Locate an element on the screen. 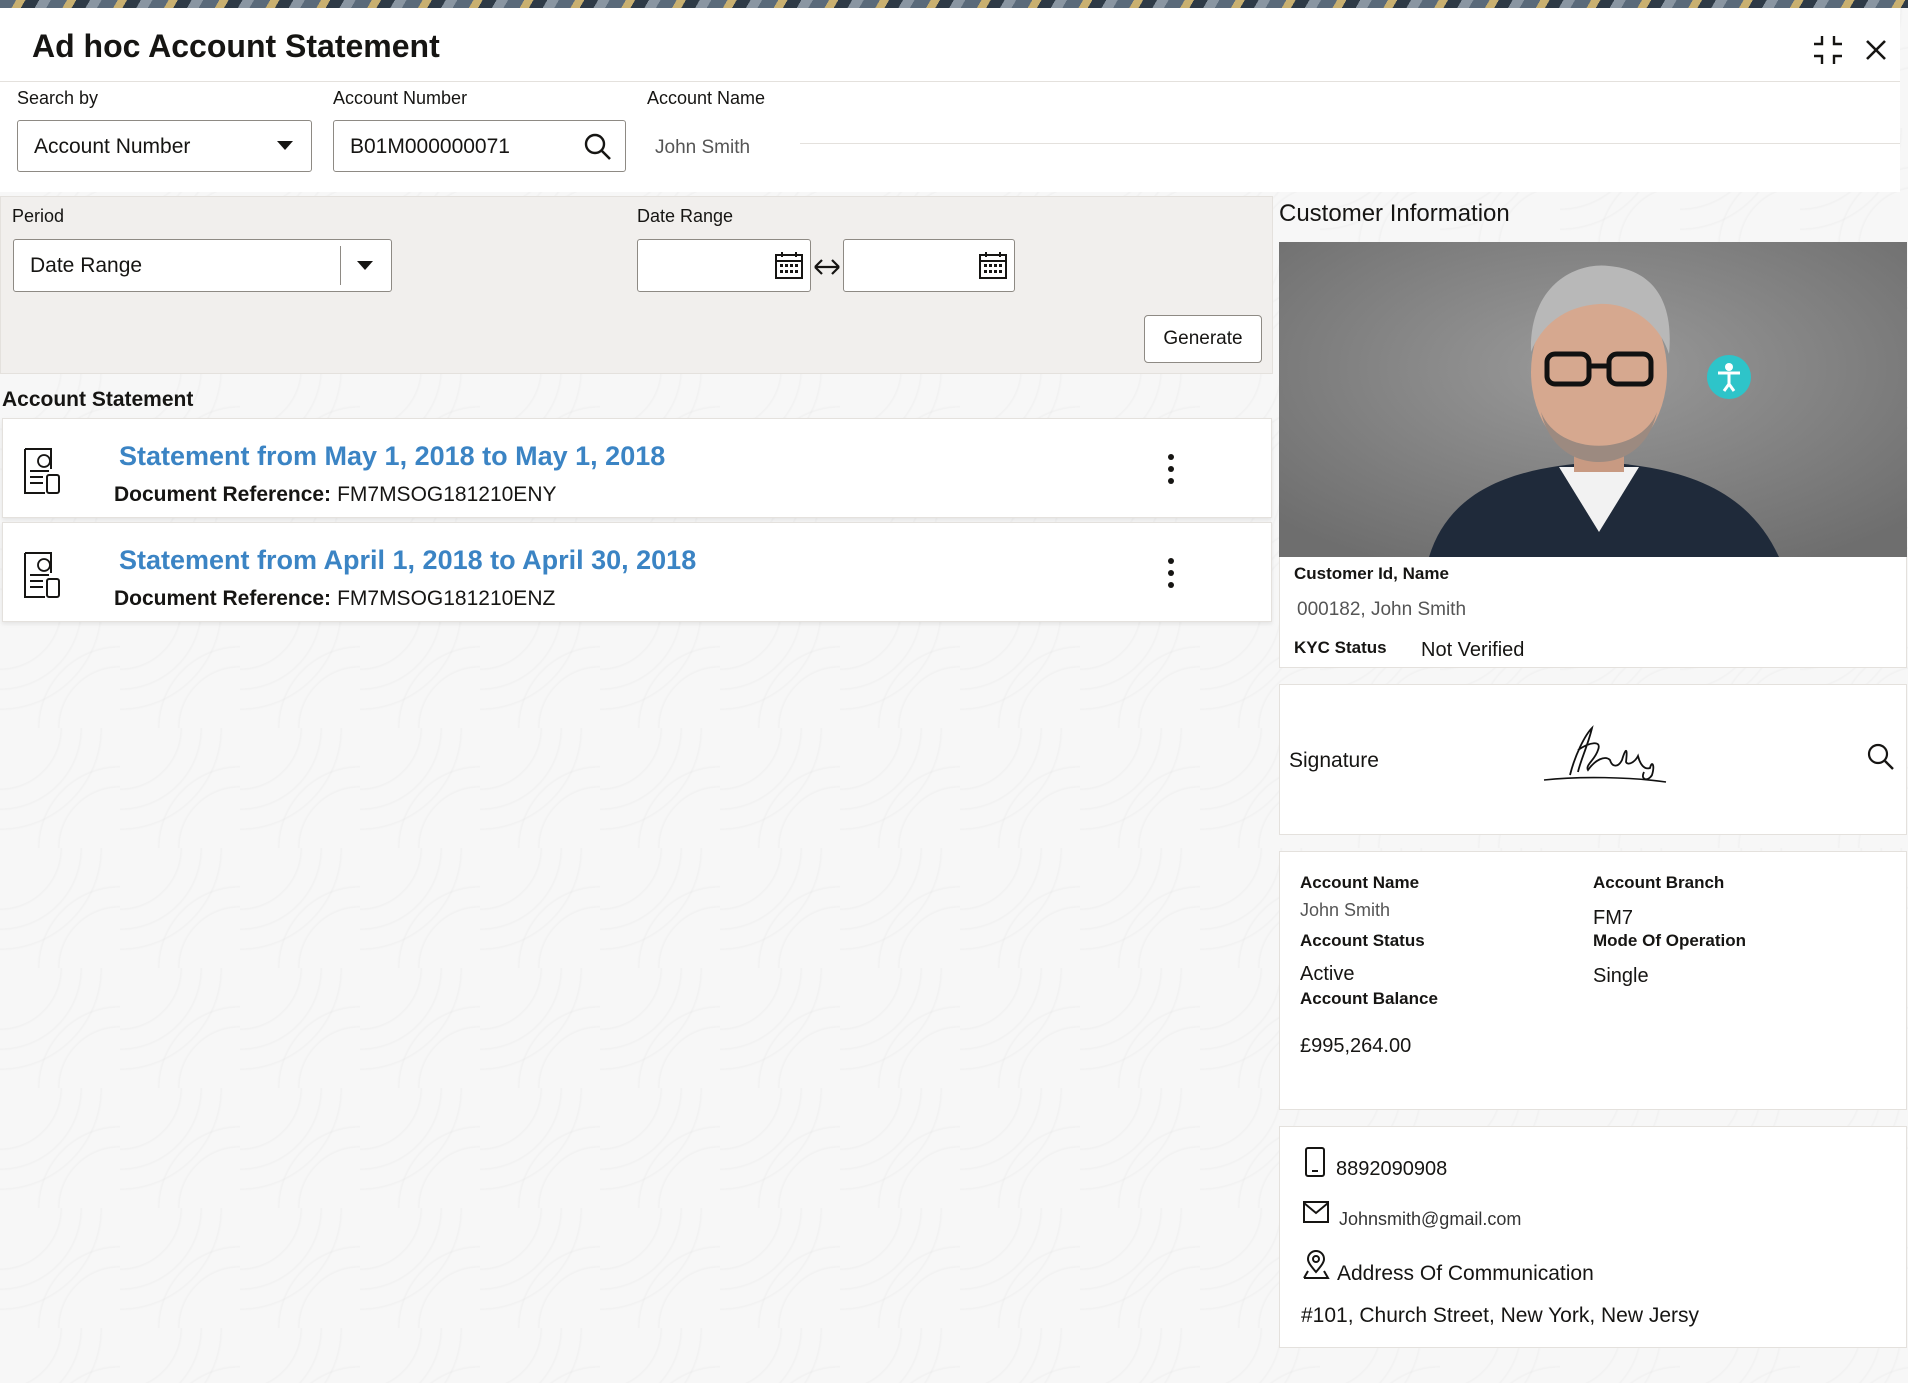 This screenshot has height=1383, width=1908. period-select: Date Range is located at coordinates (202, 265).